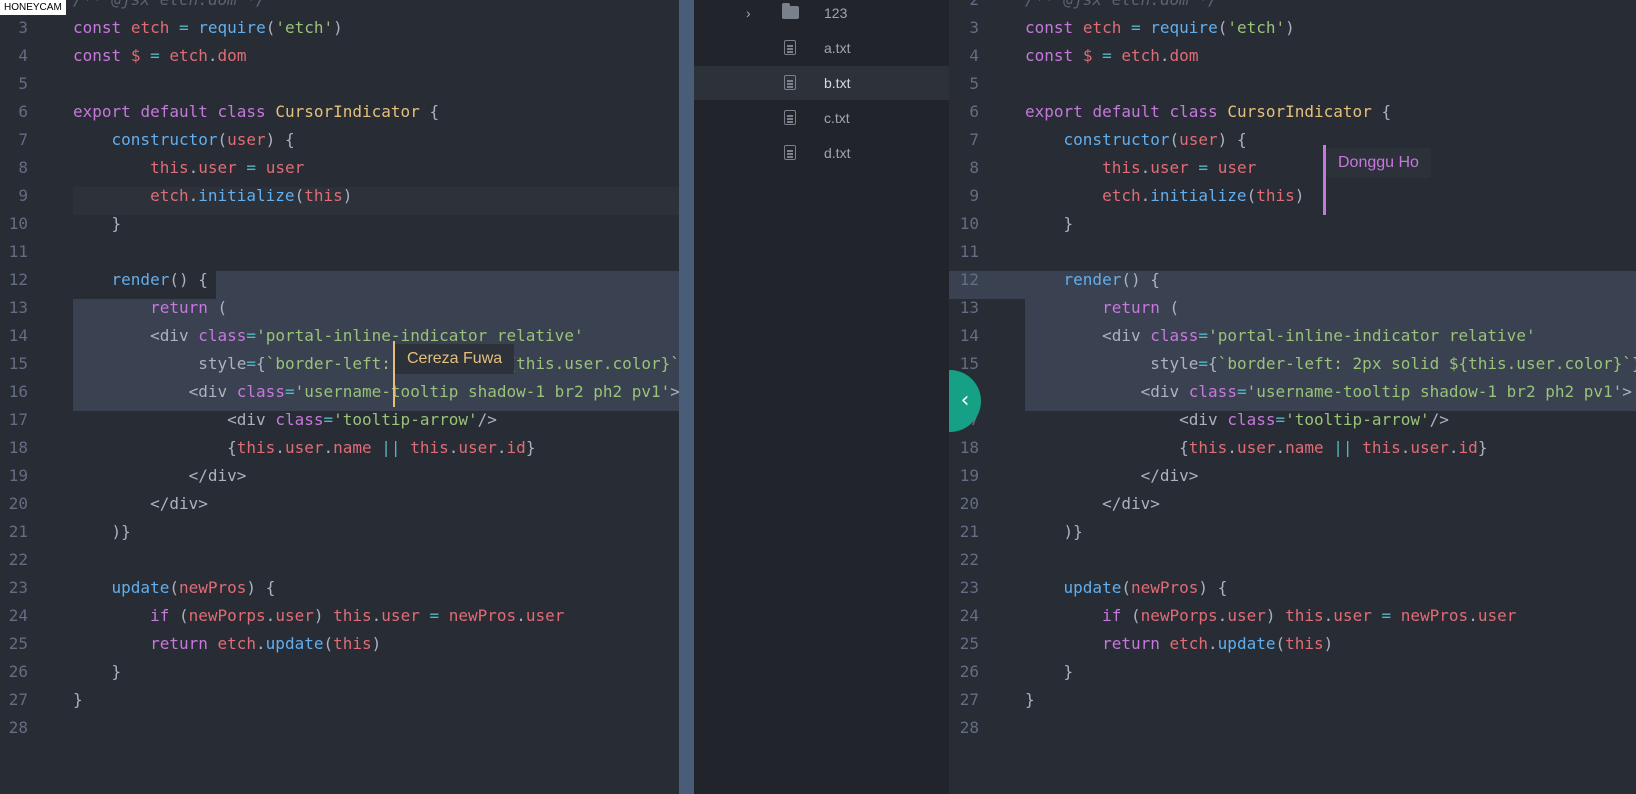  What do you see at coordinates (1140, 168) in the screenshot?
I see `code-text: this.user = user` at bounding box center [1140, 168].